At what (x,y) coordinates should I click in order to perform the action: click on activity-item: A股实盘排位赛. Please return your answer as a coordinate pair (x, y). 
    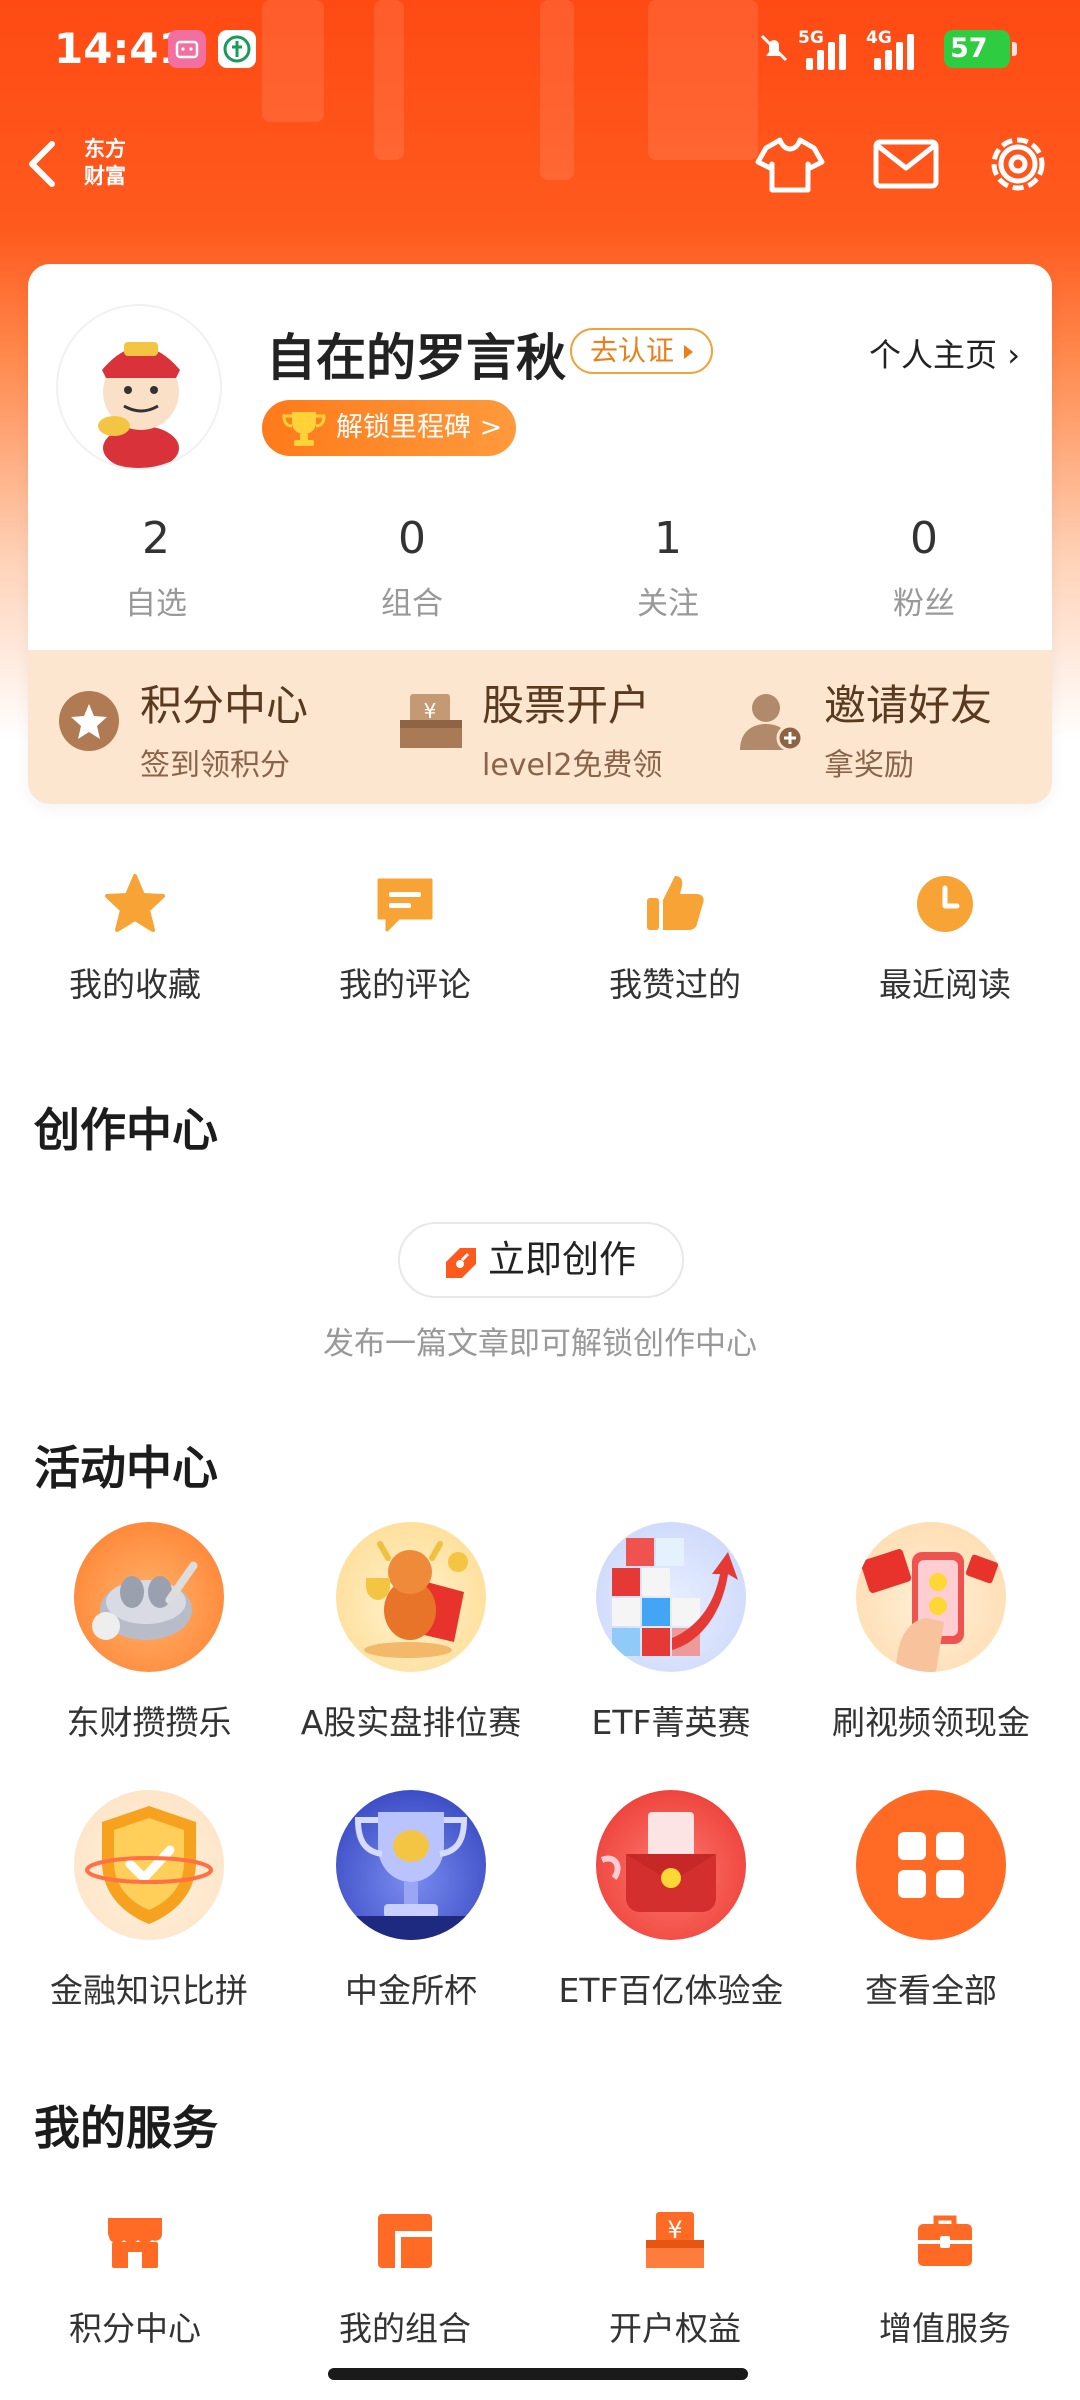
    Looking at the image, I should click on (411, 1633).